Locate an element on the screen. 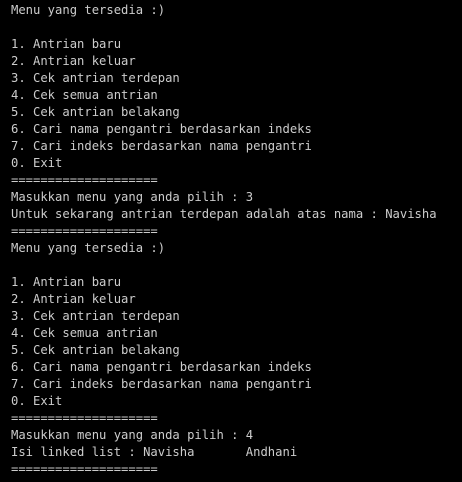 The image size is (462, 482). menu-input-prompt: Masukkan menu yang anda pilih : 3 is located at coordinates (132, 197).